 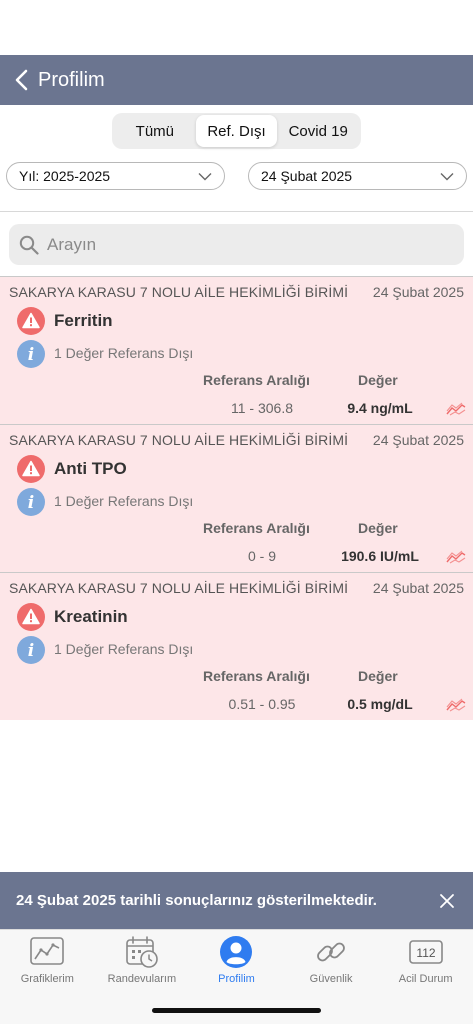 What do you see at coordinates (357, 176) in the screenshot?
I see `date-dropdown: 24 Şubat 2025` at bounding box center [357, 176].